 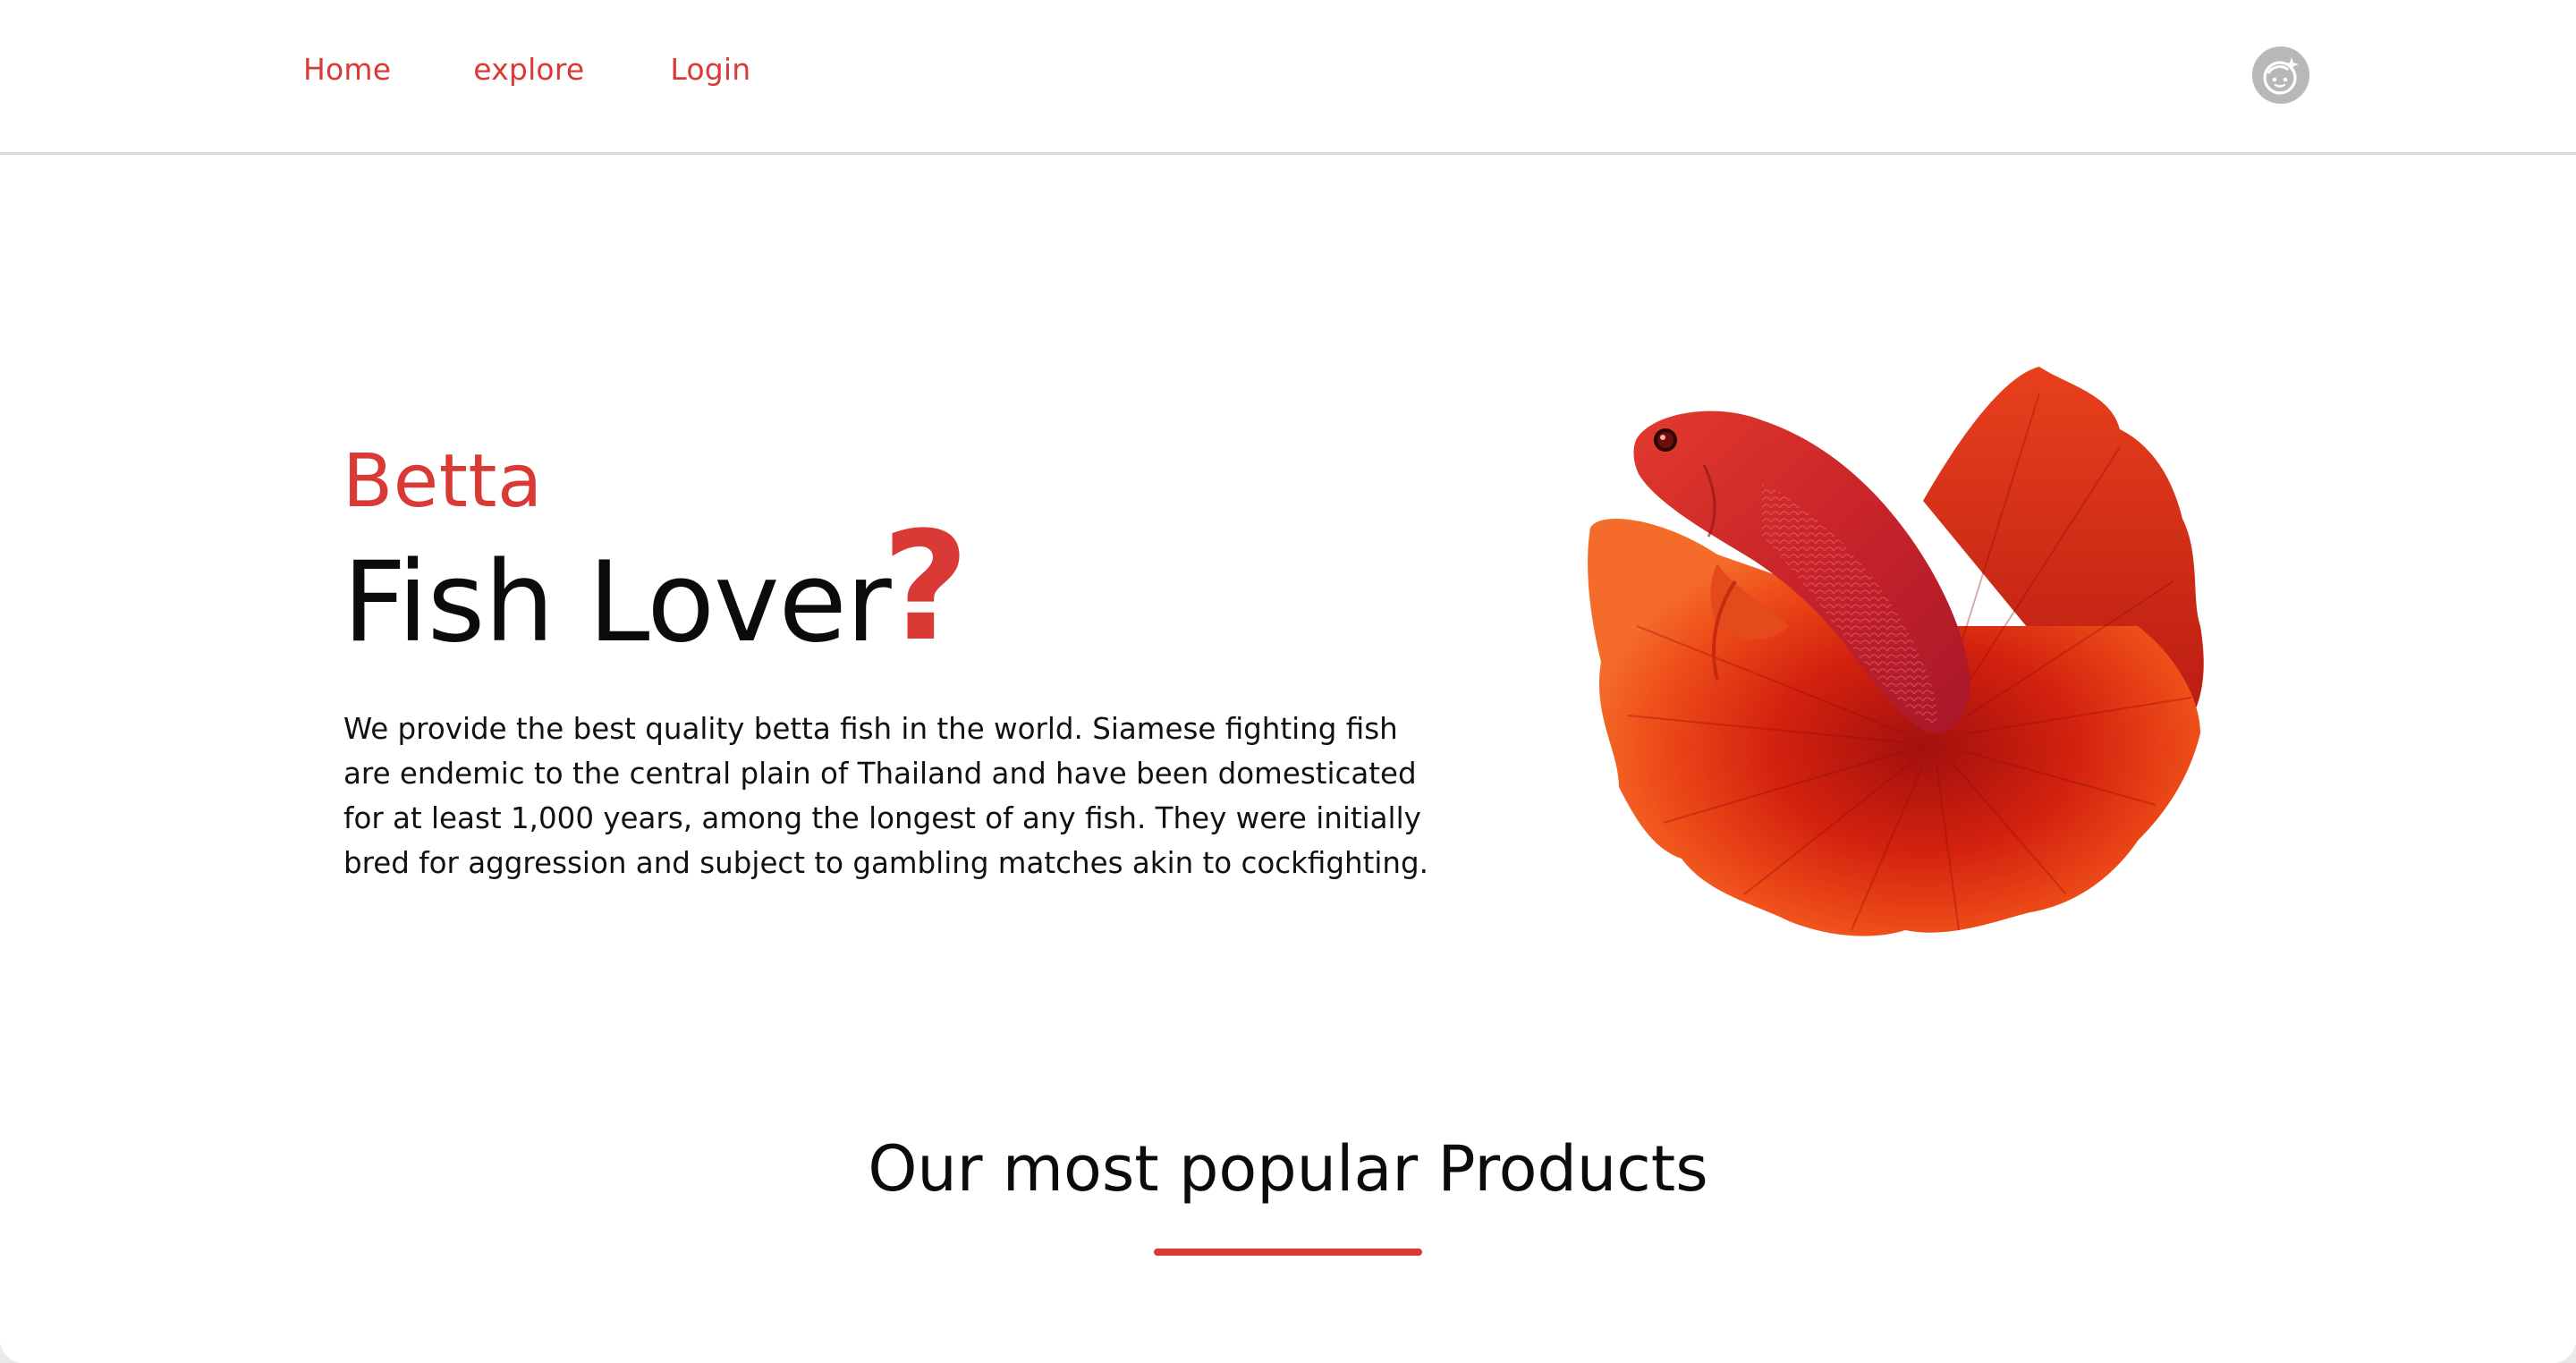 I want to click on products-section-title: Our most popular Products, so click(x=1288, y=1169).